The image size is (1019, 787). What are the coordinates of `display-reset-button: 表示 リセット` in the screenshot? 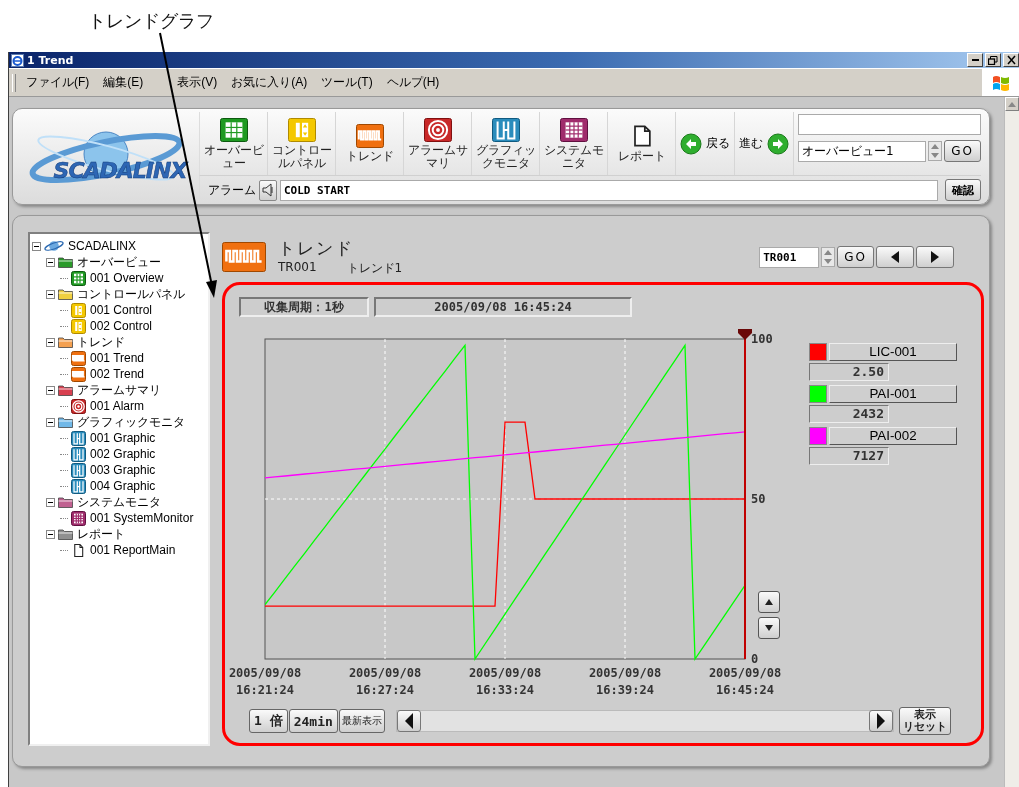 It's located at (924, 721).